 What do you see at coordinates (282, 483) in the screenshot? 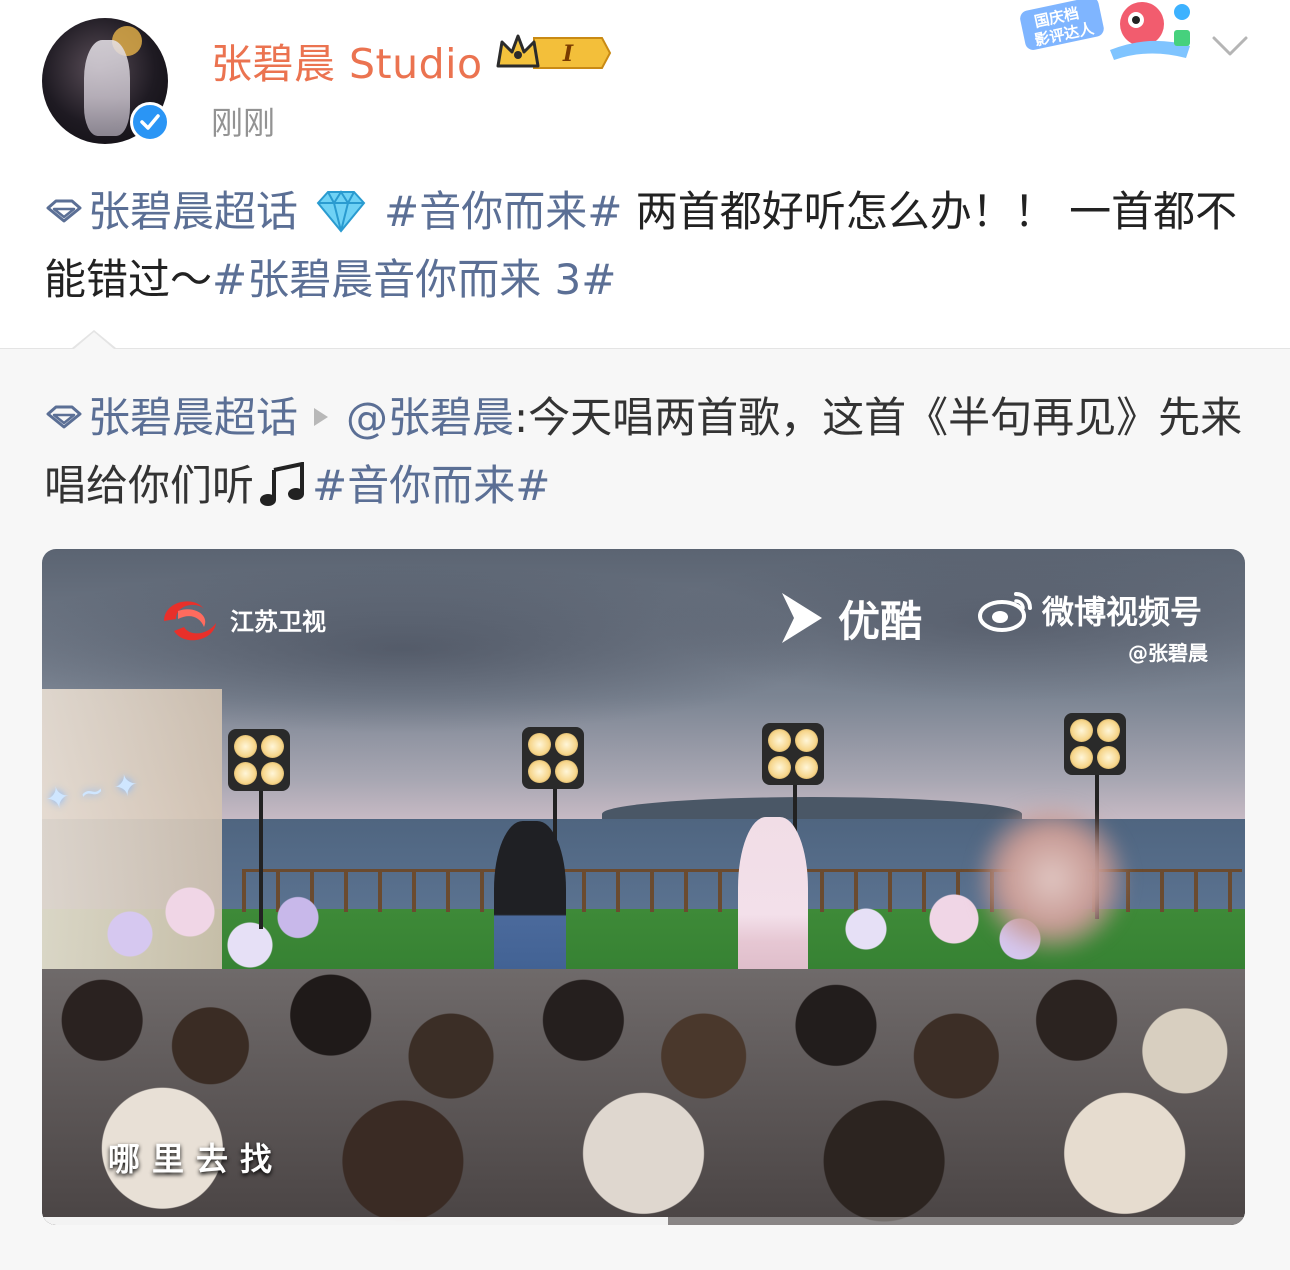
I see `music-note-icon` at bounding box center [282, 483].